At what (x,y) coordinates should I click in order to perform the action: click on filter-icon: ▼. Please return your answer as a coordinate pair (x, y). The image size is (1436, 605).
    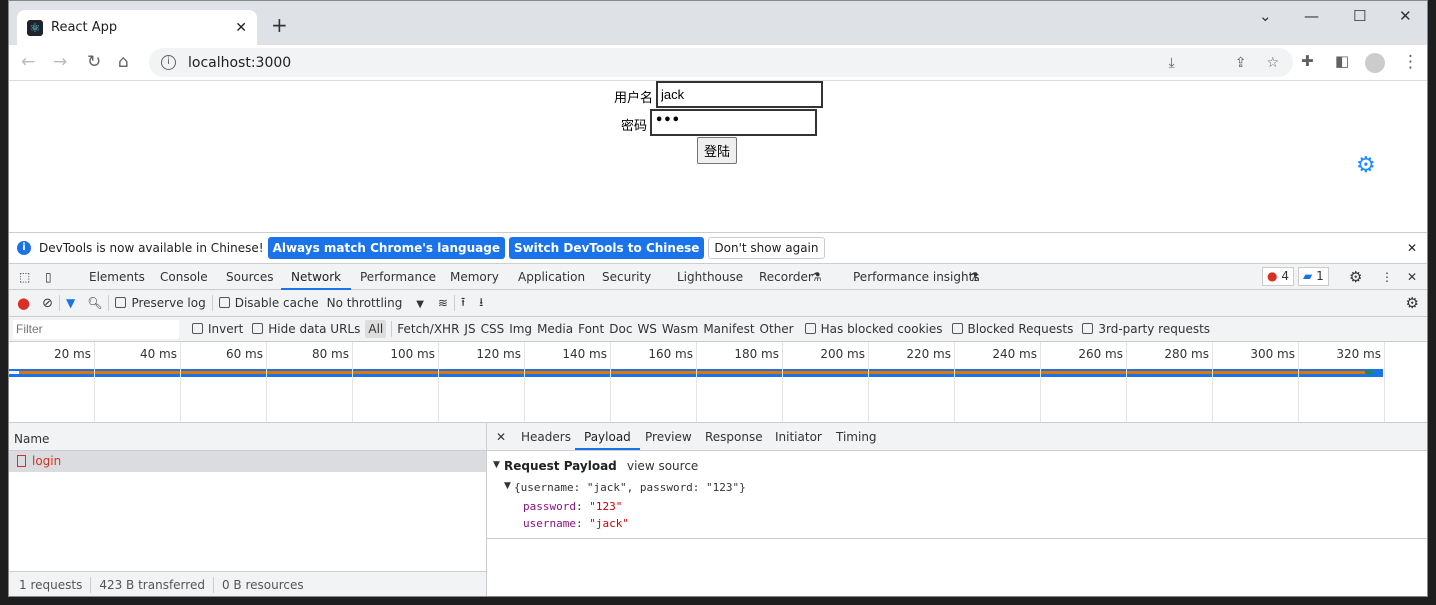
    Looking at the image, I should click on (70, 303).